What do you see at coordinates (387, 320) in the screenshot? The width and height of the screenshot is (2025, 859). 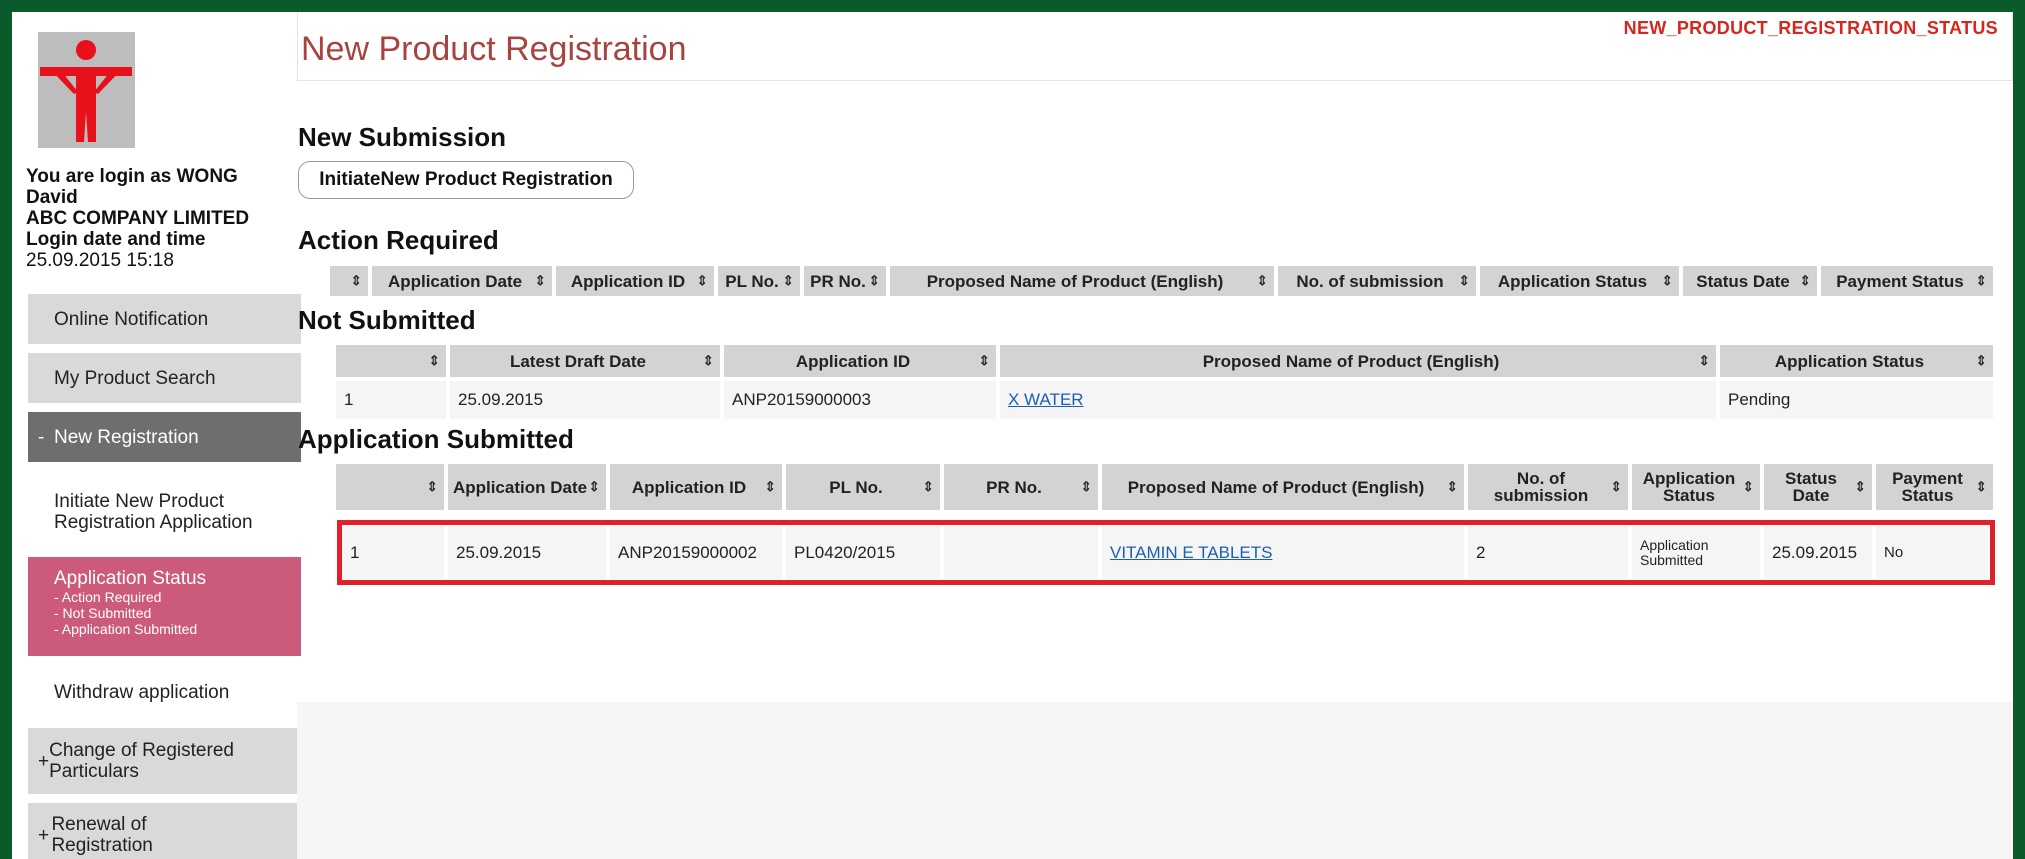 I see `not-submitted-title: Not Submitted` at bounding box center [387, 320].